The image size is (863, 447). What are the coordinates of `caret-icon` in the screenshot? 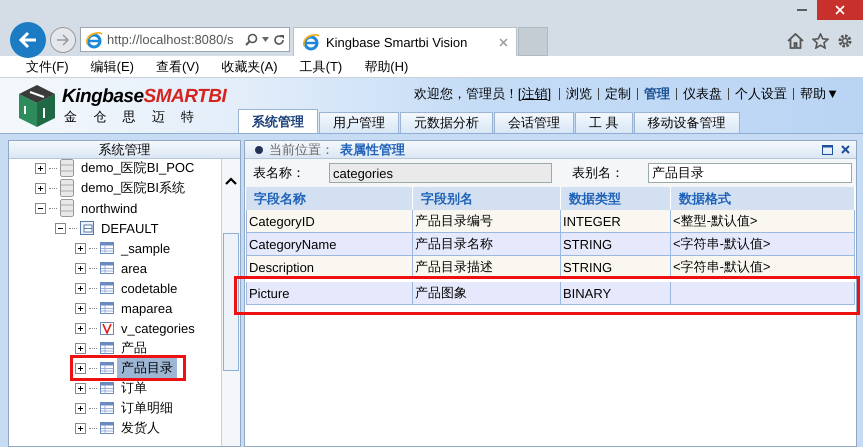 It's located at (265, 39).